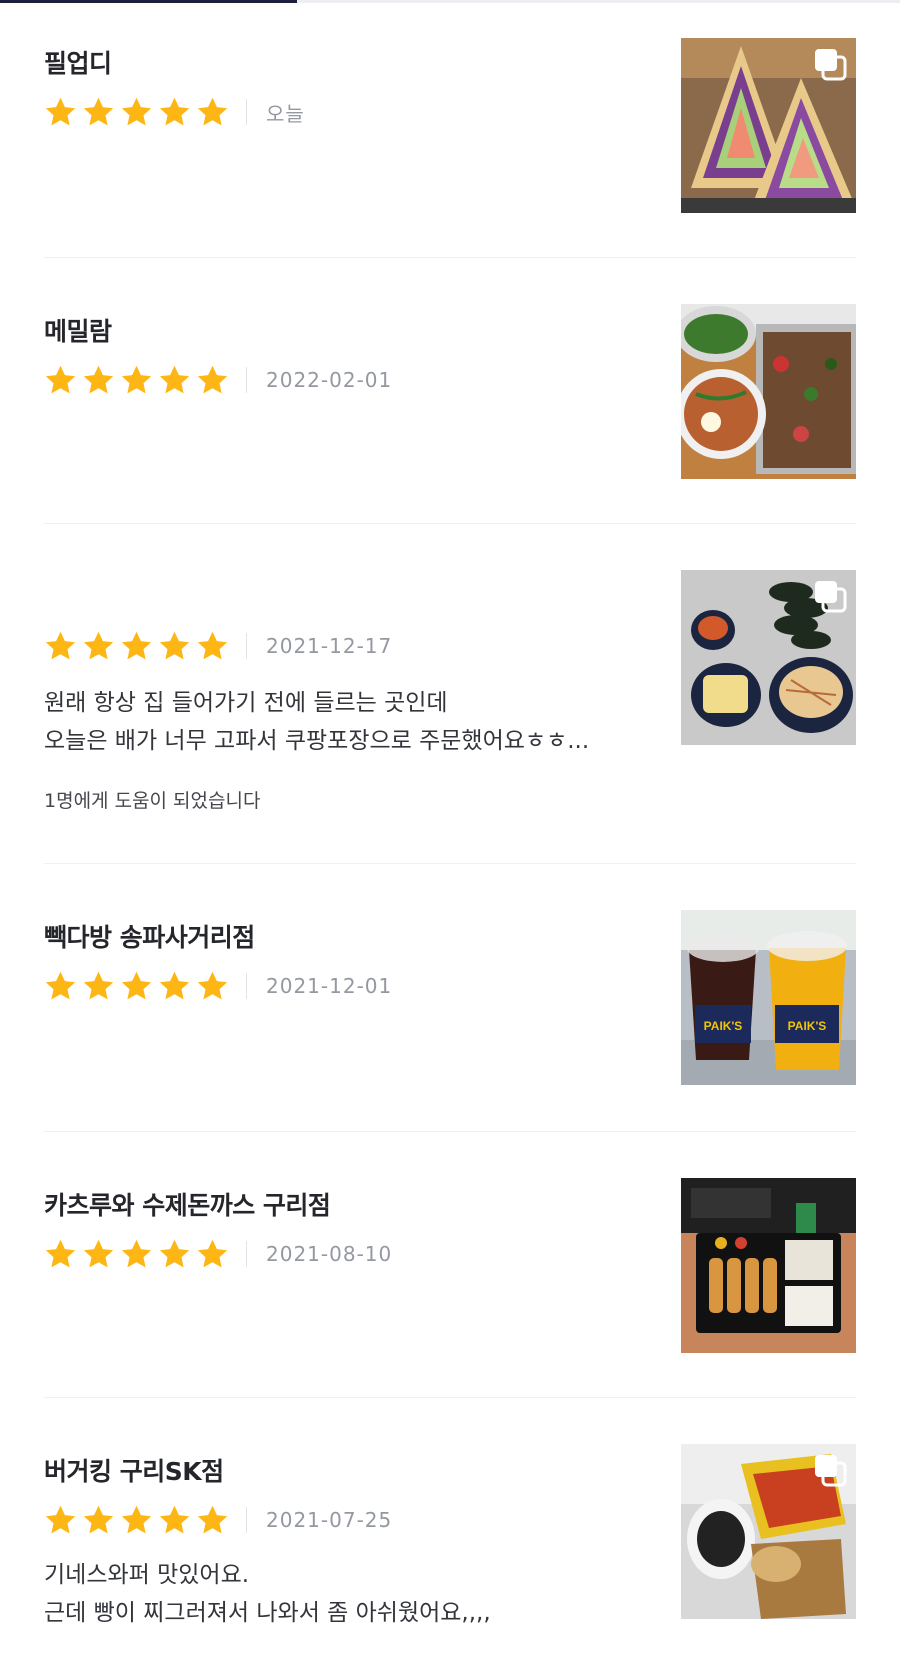  What do you see at coordinates (134, 1470) in the screenshot?
I see `store-name-link: 버거킹 구리SK점` at bounding box center [134, 1470].